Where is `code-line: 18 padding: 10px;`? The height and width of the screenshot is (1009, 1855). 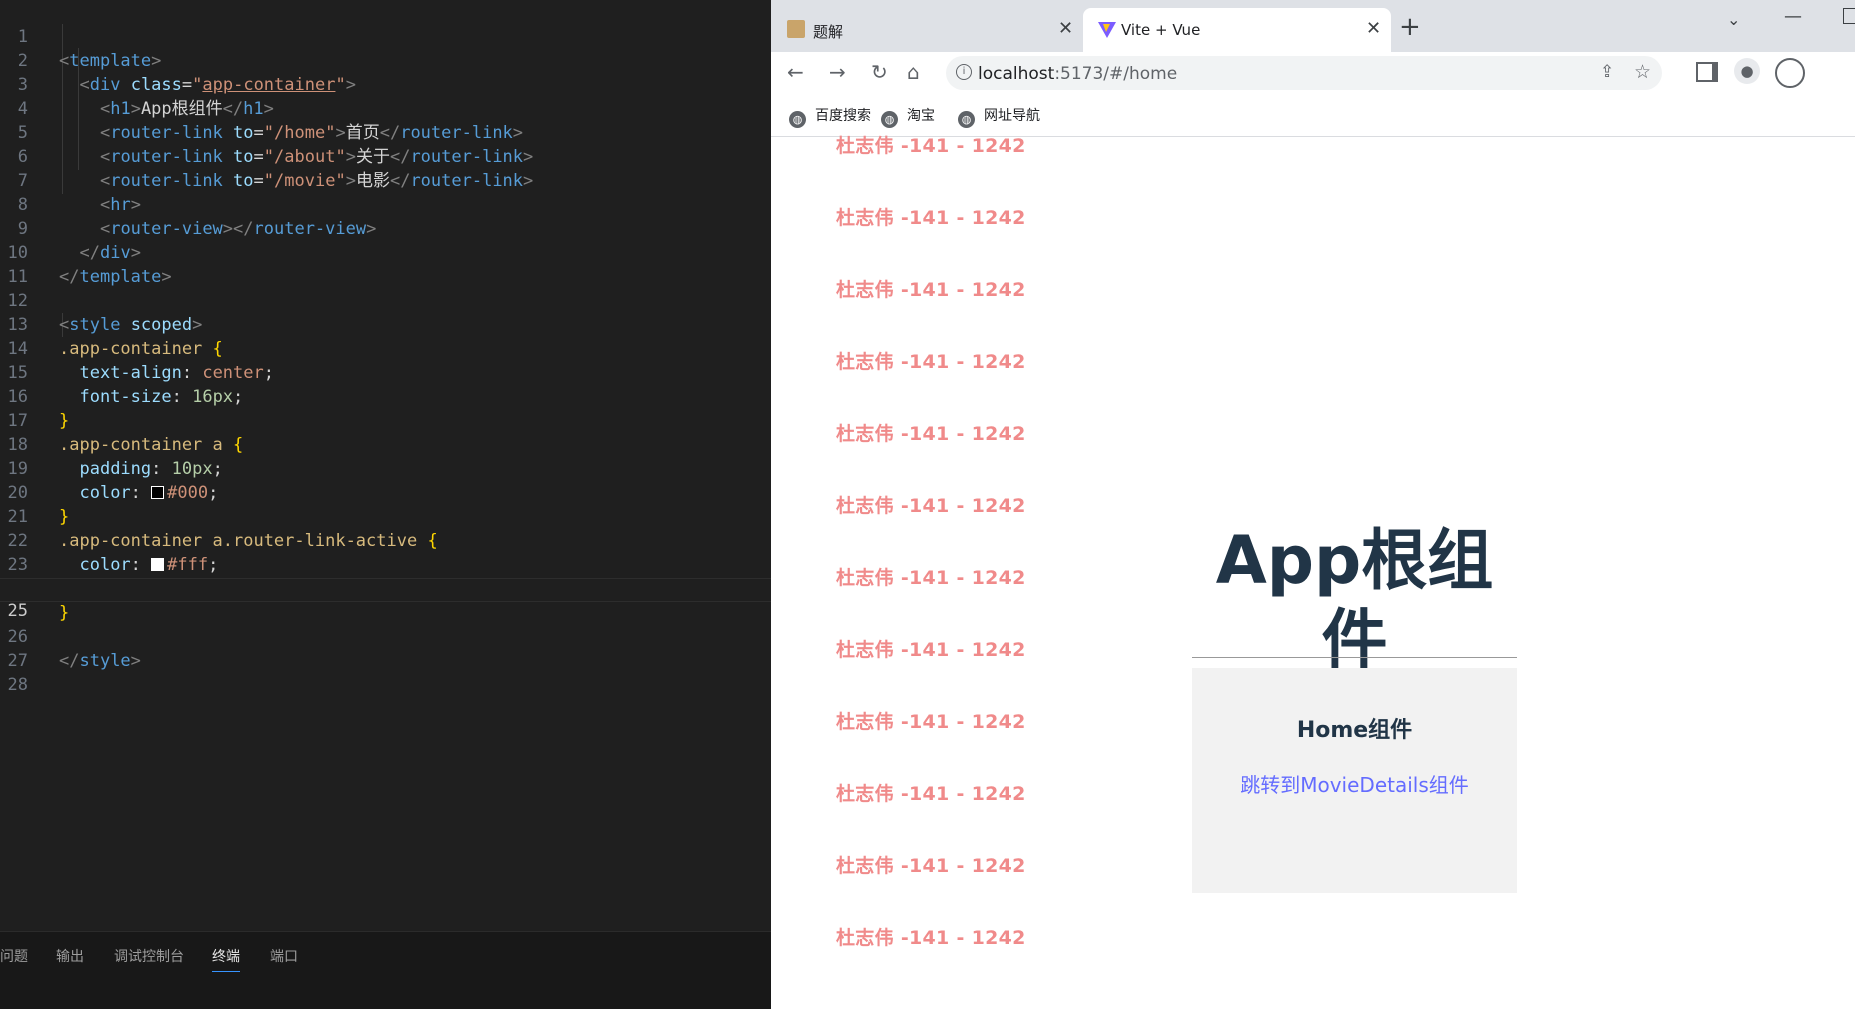
code-line: 18 padding: 10px; is located at coordinates (385, 444).